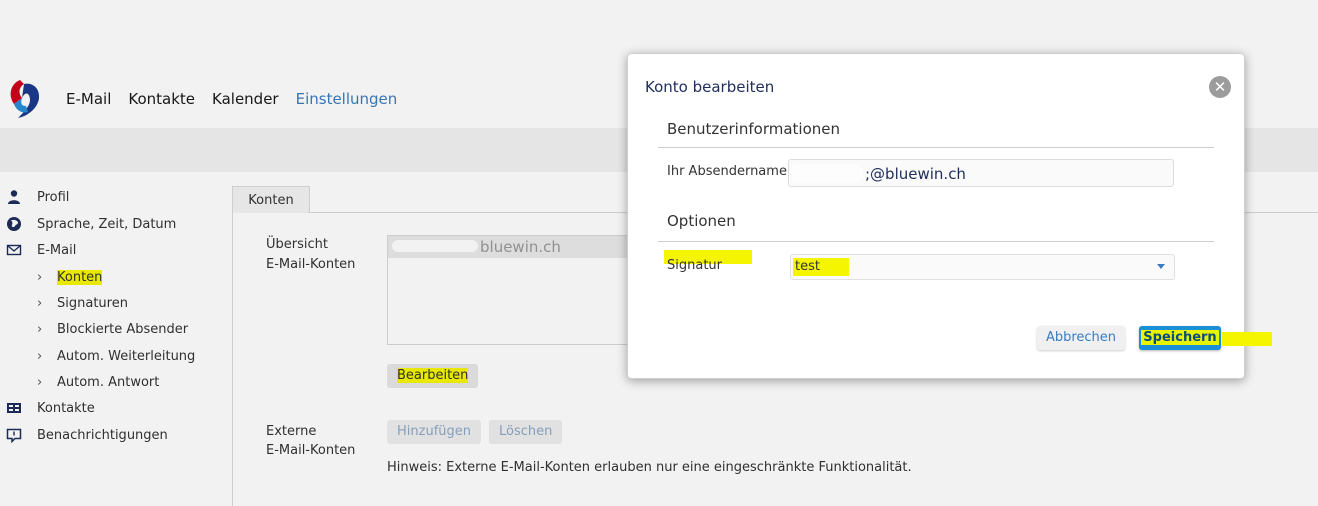  Describe the element at coordinates (710, 87) in the screenshot. I see `dialog-title: Konto bearbeiten` at that location.